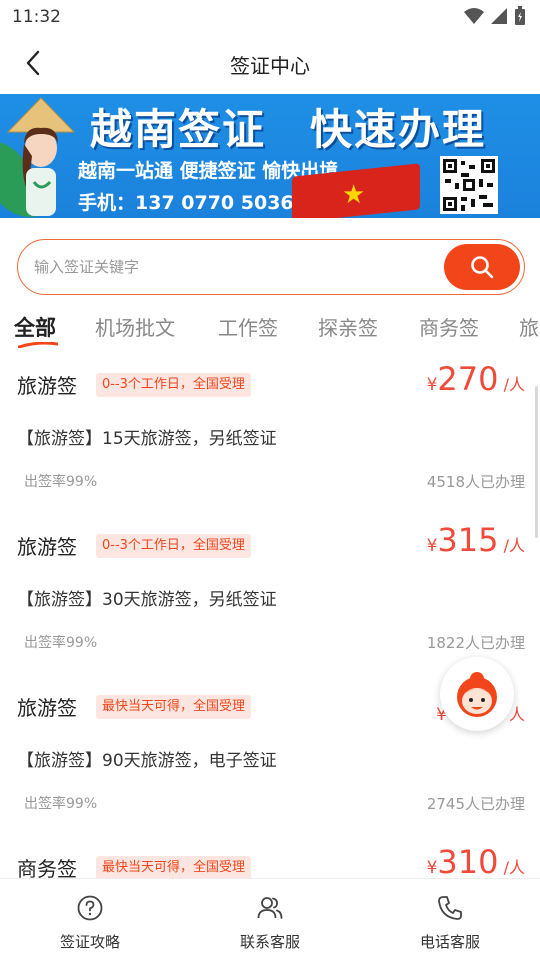  I want to click on customer-service-avatar-icon, so click(477, 694).